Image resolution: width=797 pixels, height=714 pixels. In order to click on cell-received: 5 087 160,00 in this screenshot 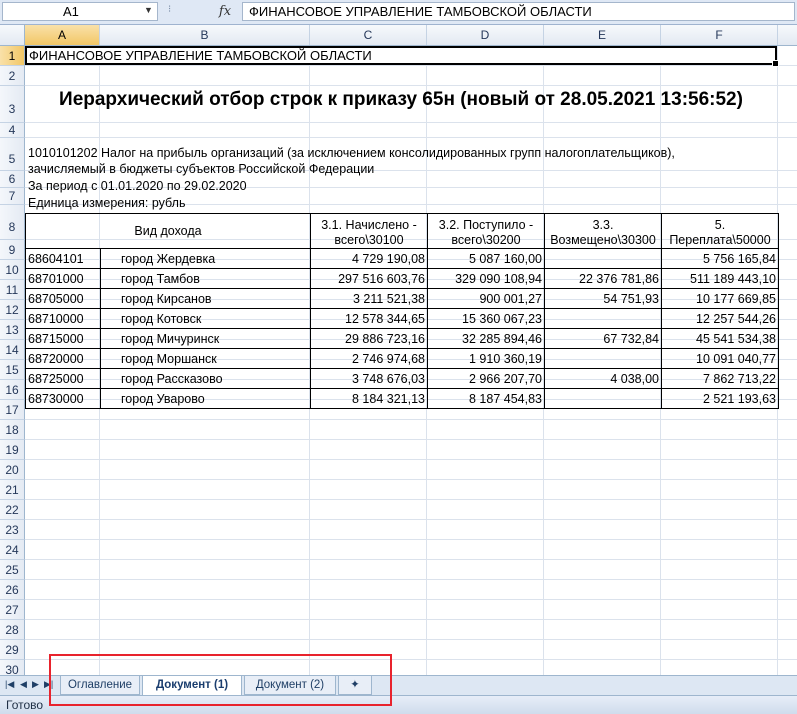, I will do `click(486, 258)`.